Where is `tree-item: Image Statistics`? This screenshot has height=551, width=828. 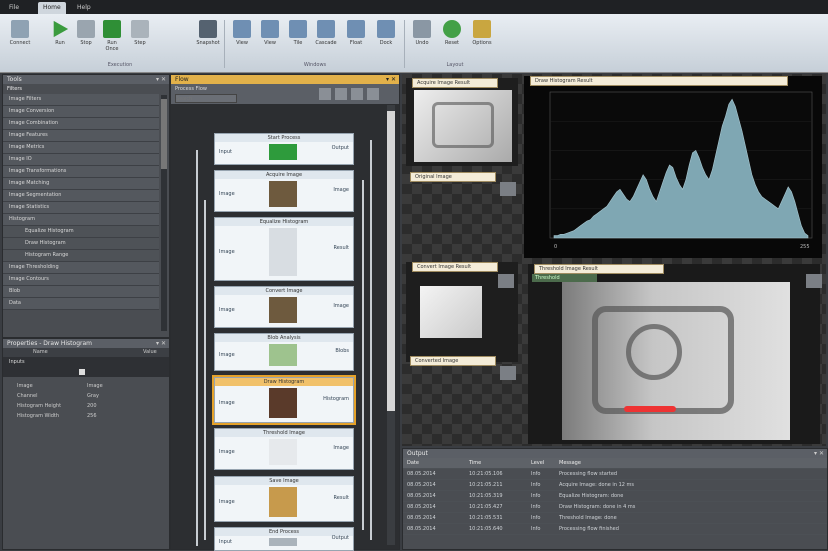
tree-item: Image Statistics is located at coordinates (81, 208).